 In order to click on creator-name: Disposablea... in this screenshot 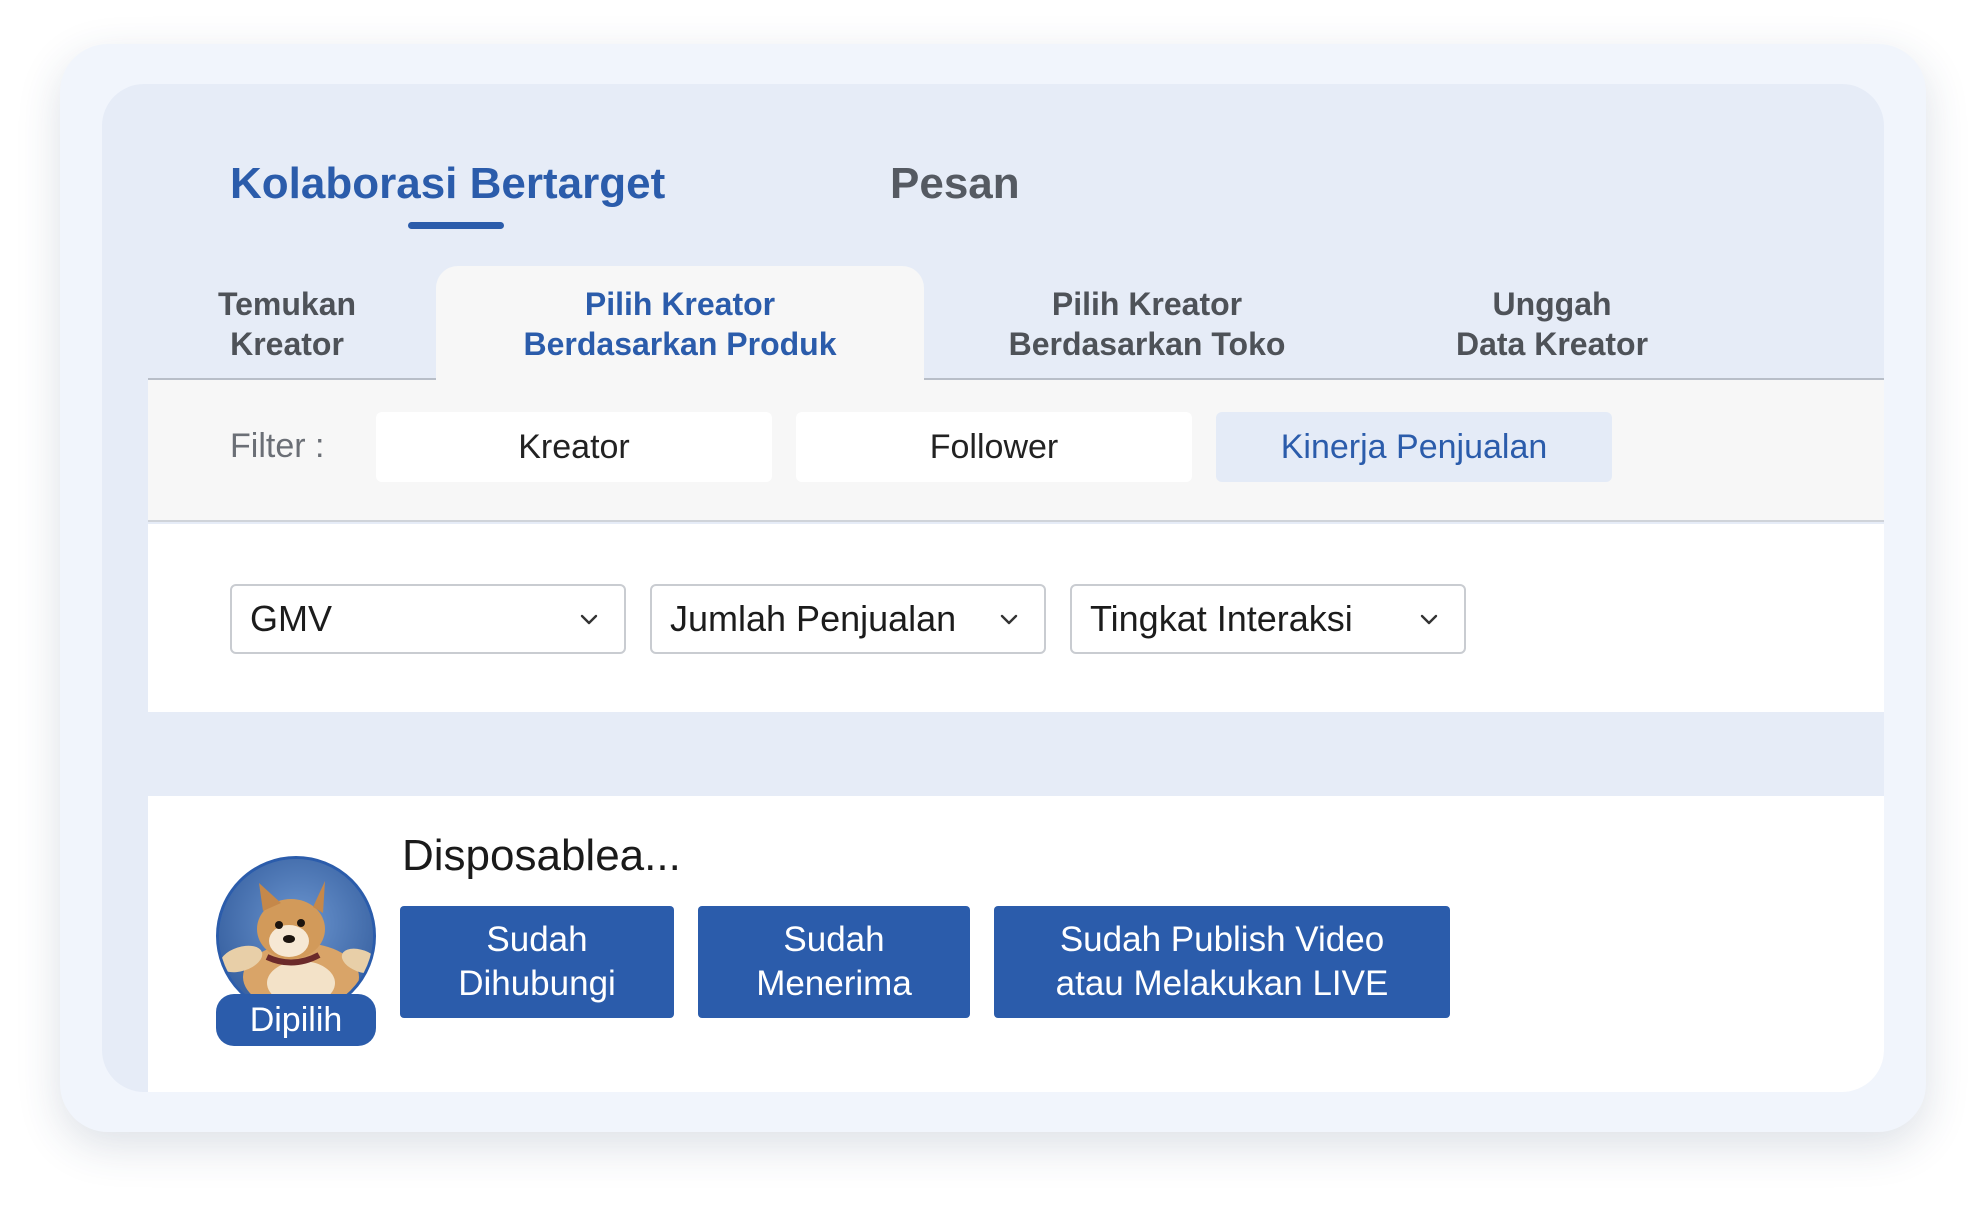, I will do `click(541, 856)`.